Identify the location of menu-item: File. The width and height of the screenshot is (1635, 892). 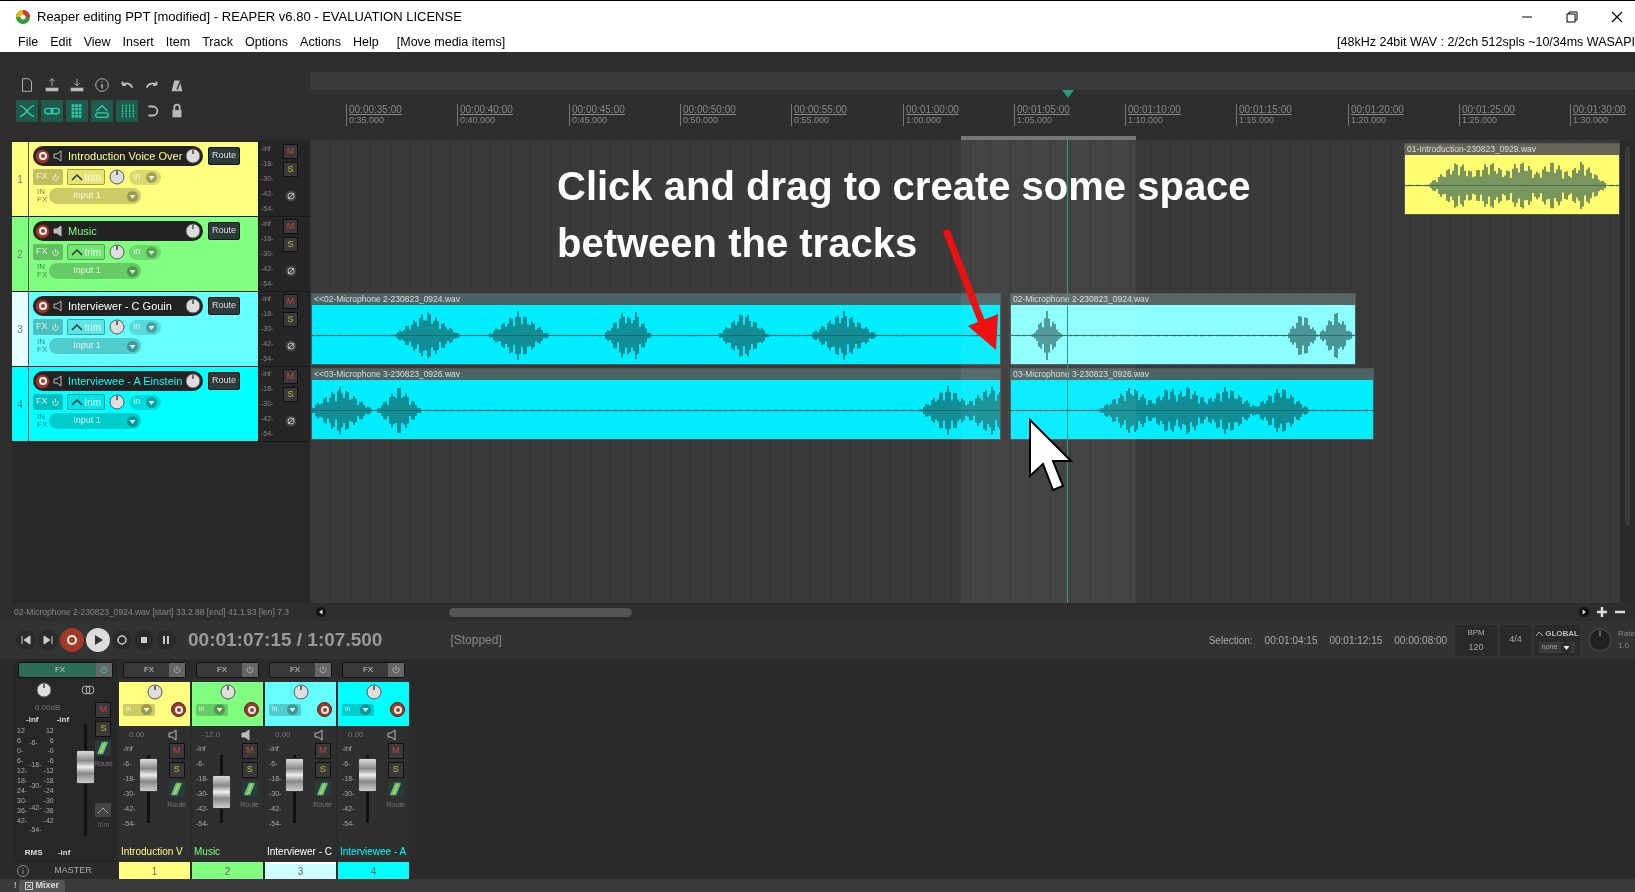
(28, 42).